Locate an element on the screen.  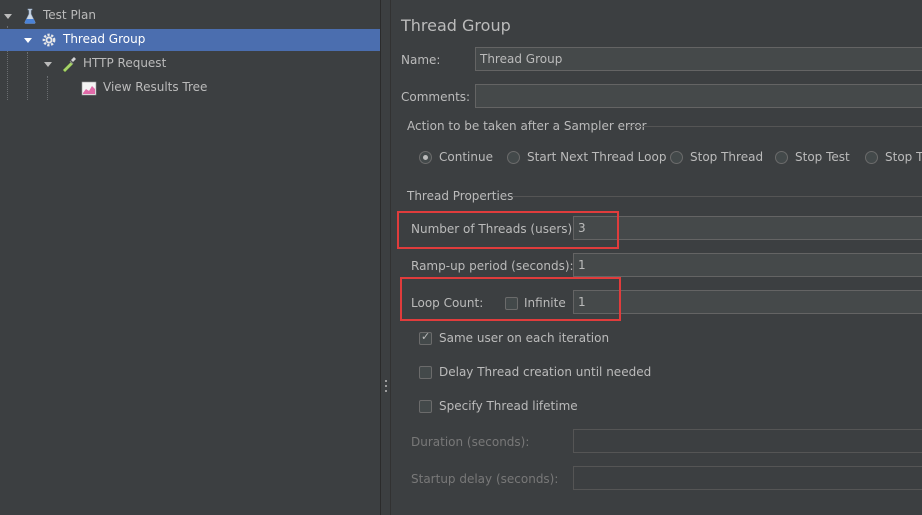
thread-properties-heading: Thread Properties is located at coordinates (460, 196).